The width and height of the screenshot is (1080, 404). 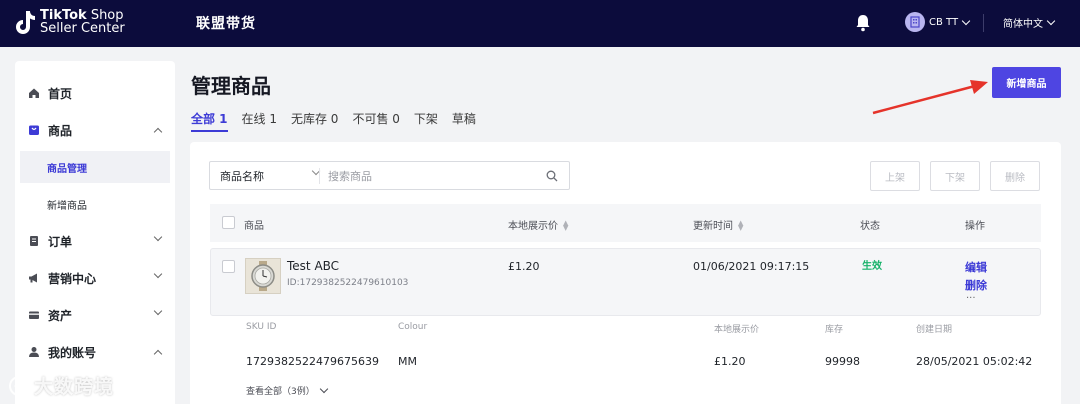 I want to click on sku-header-colour: Colour, so click(x=413, y=327).